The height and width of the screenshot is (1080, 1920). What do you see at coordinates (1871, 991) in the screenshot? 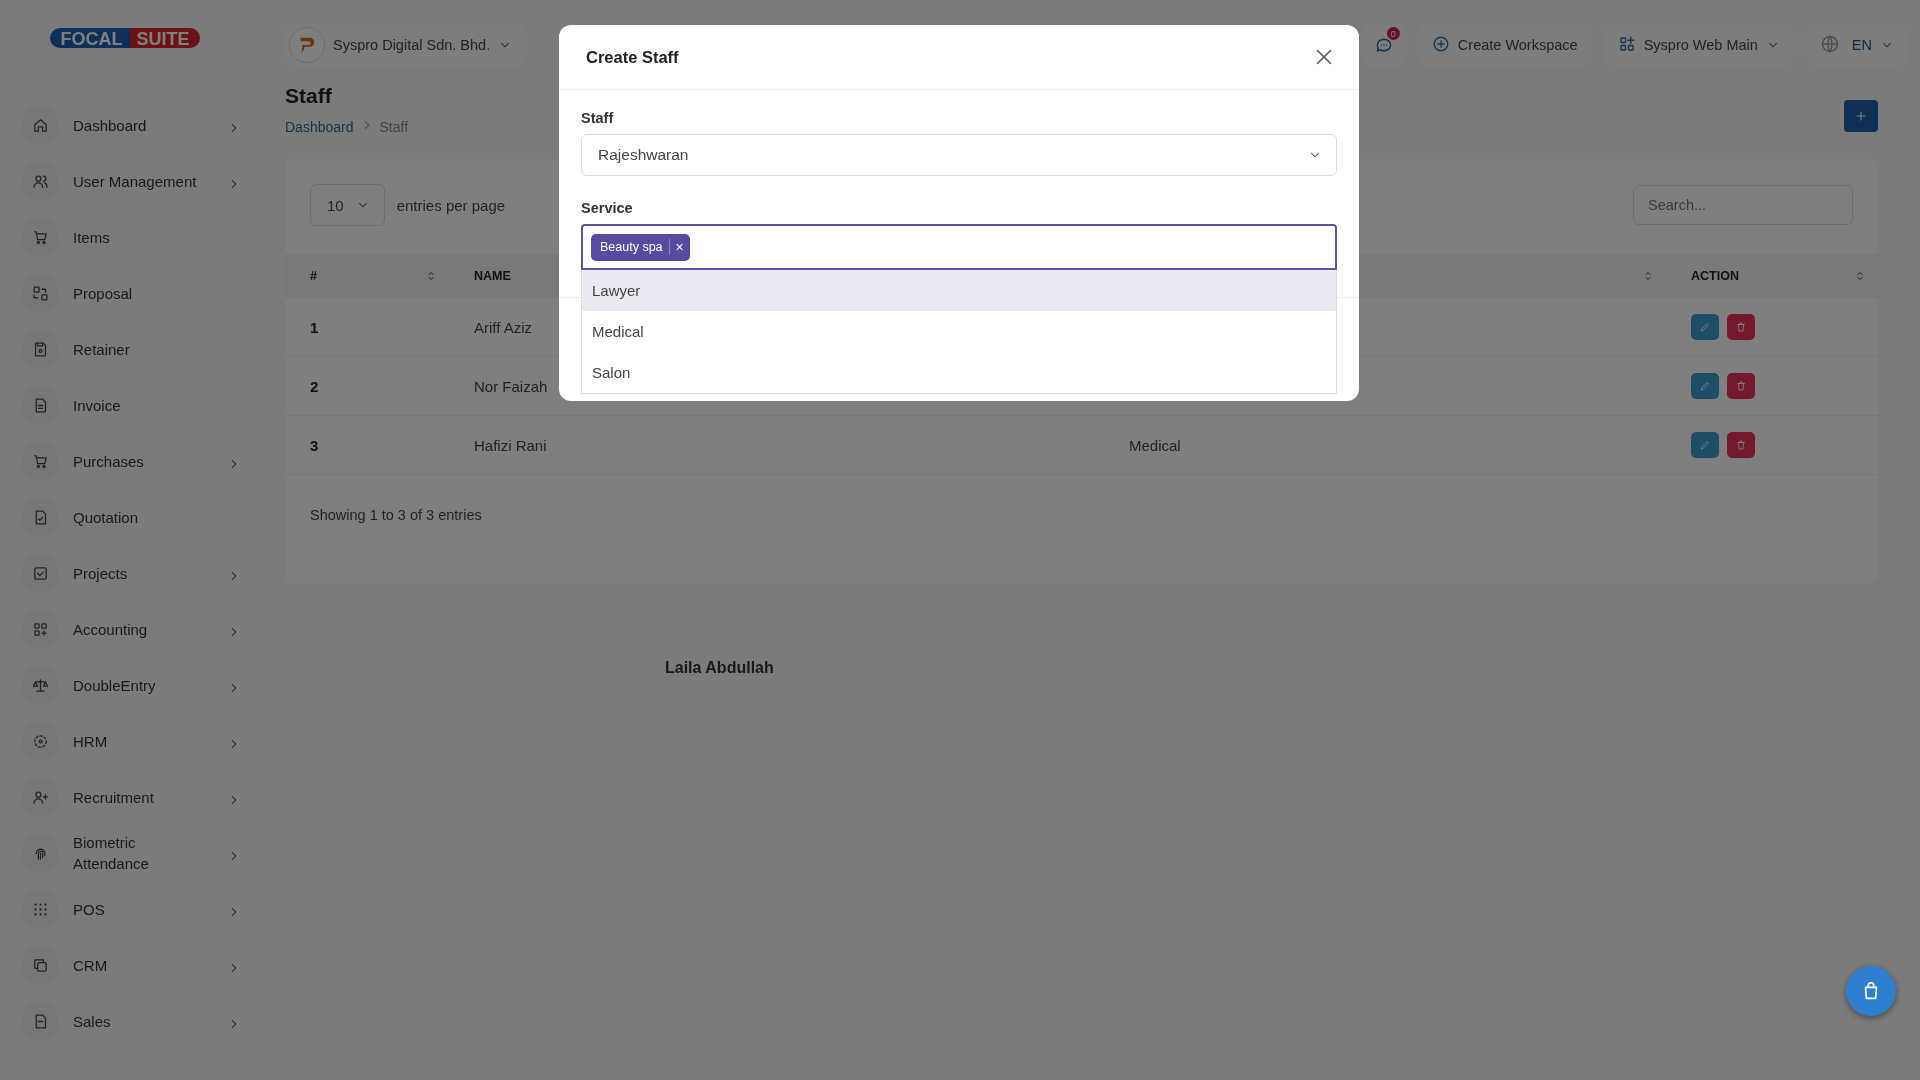
I see `cart-button` at bounding box center [1871, 991].